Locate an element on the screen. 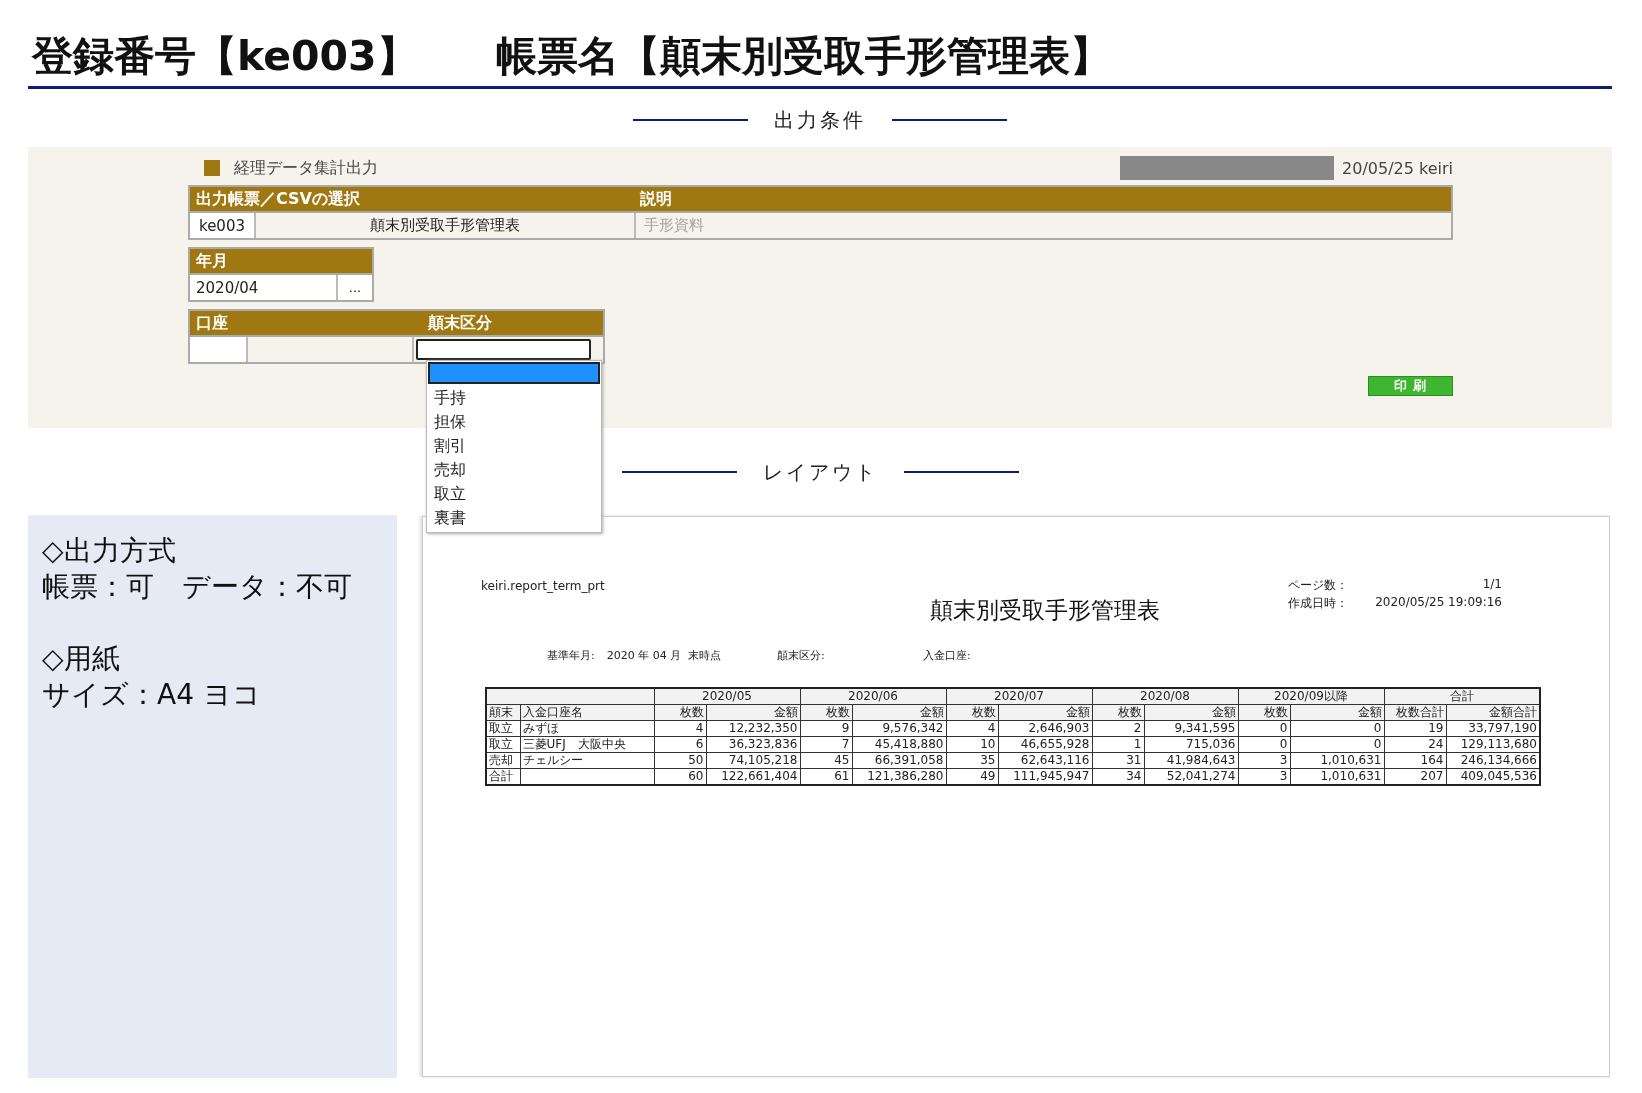 The width and height of the screenshot is (1642, 1093). field-label: 顛末区分 is located at coordinates (459, 323).